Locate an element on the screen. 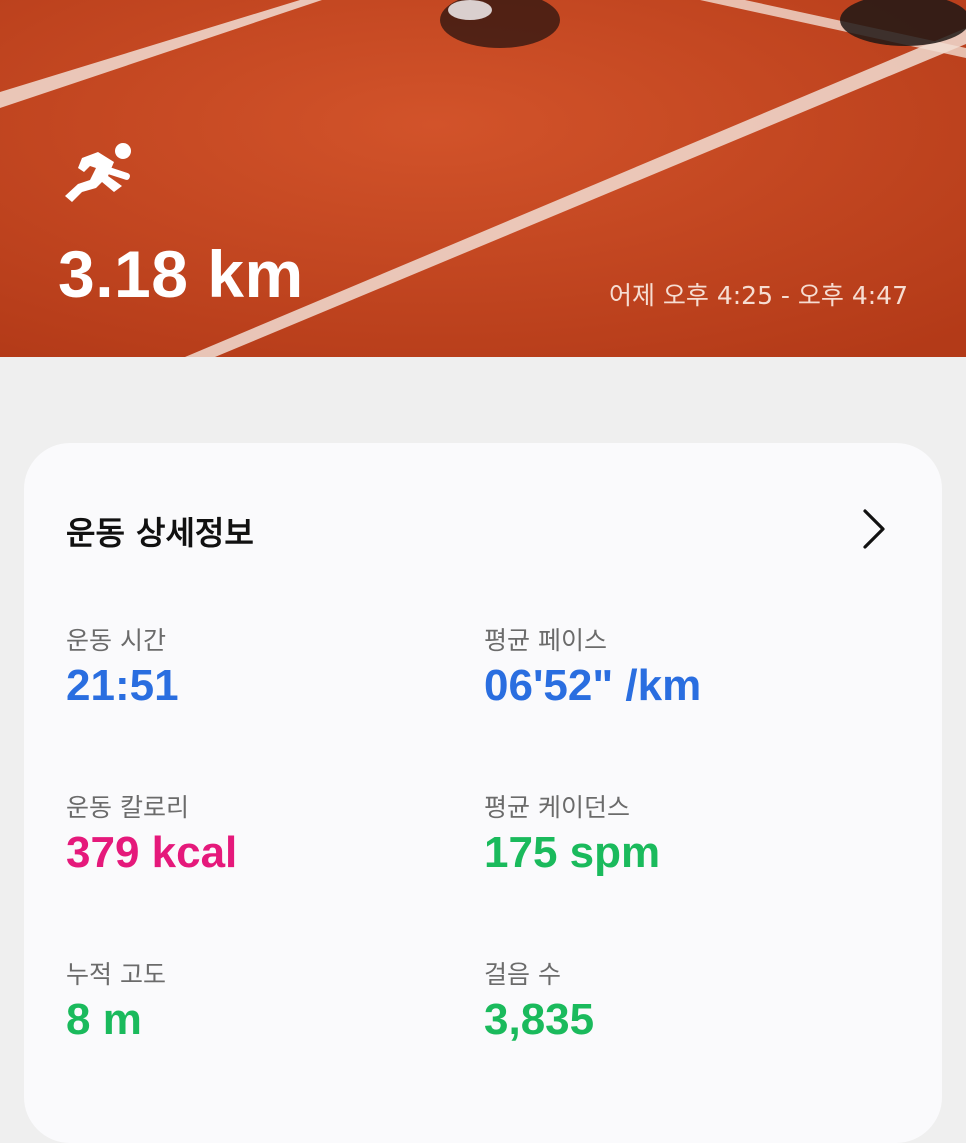 The height and width of the screenshot is (1143, 966). pace-label: 평균 페이스 is located at coordinates (545, 640).